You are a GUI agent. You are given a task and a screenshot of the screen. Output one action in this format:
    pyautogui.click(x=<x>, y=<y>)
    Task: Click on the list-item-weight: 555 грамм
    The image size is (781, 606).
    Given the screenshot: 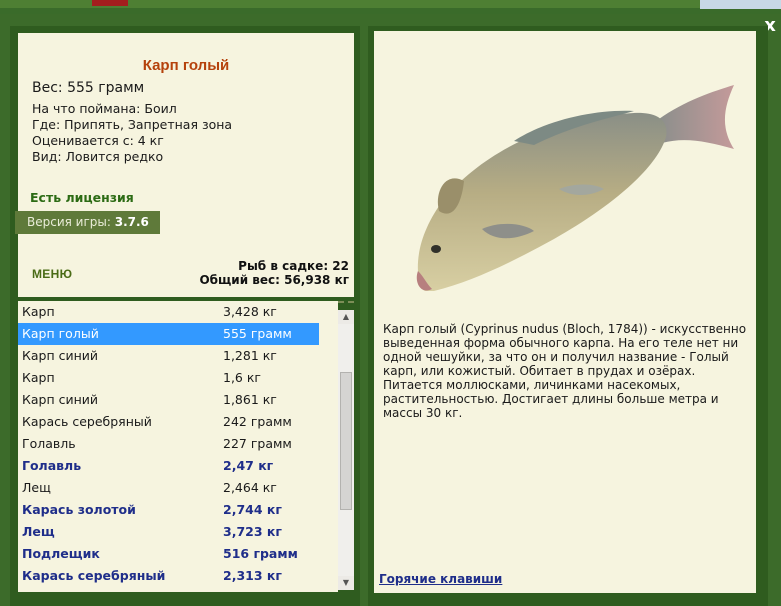 What is the action you would take?
    pyautogui.click(x=257, y=333)
    